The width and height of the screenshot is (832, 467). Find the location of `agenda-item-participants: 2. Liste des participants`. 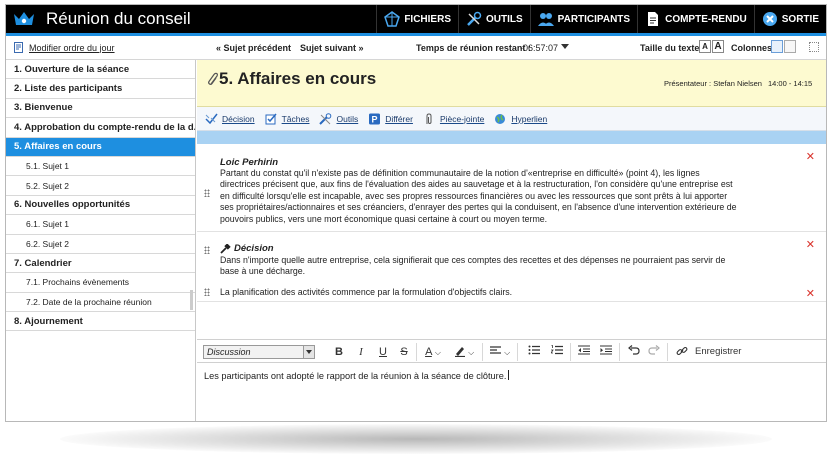

agenda-item-participants: 2. Liste des participants is located at coordinates (100, 89).